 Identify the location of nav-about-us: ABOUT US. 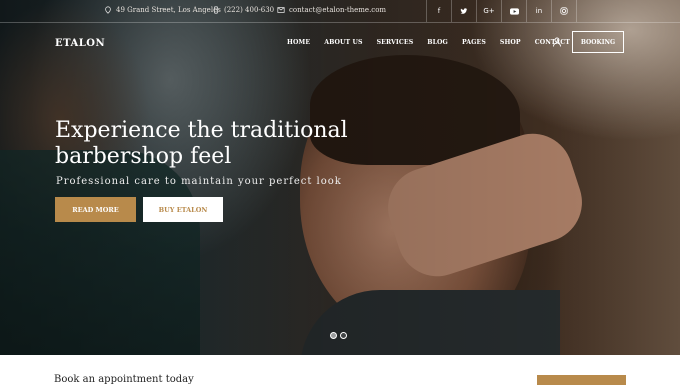
(343, 42).